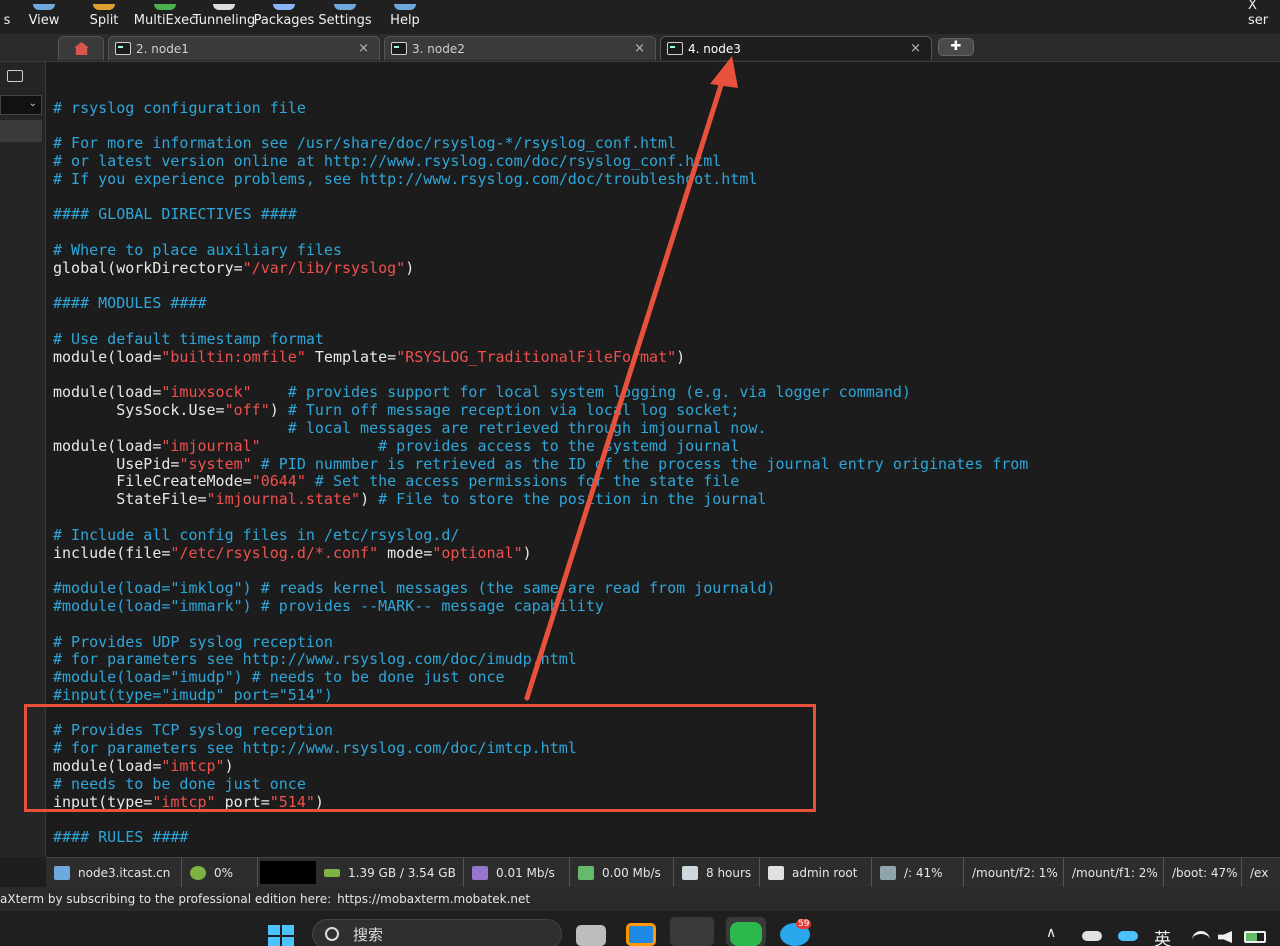 This screenshot has width=1280, height=946. Describe the element at coordinates (21, 105) in the screenshot. I see `sidebar-dropdown: ⌄` at that location.